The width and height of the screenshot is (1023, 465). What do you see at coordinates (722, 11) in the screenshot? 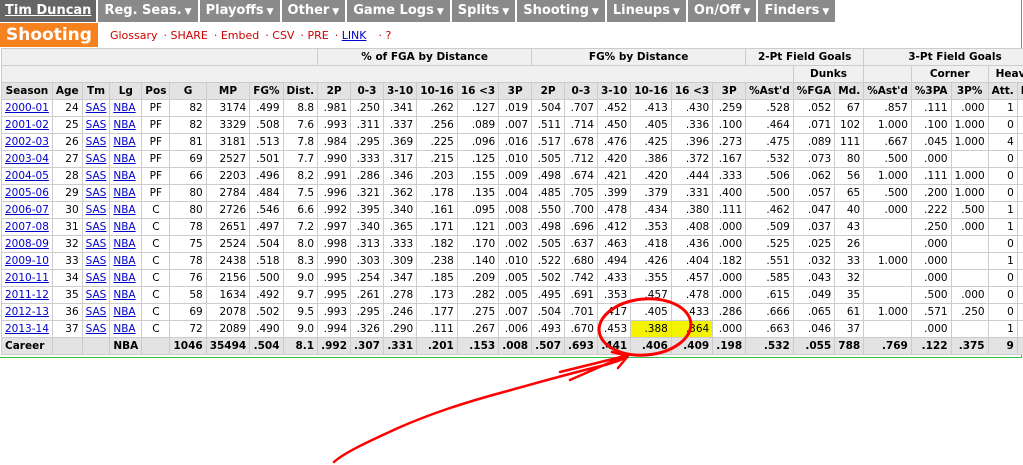
I see `nav-menu-on-off: On/Off ▼` at bounding box center [722, 11].